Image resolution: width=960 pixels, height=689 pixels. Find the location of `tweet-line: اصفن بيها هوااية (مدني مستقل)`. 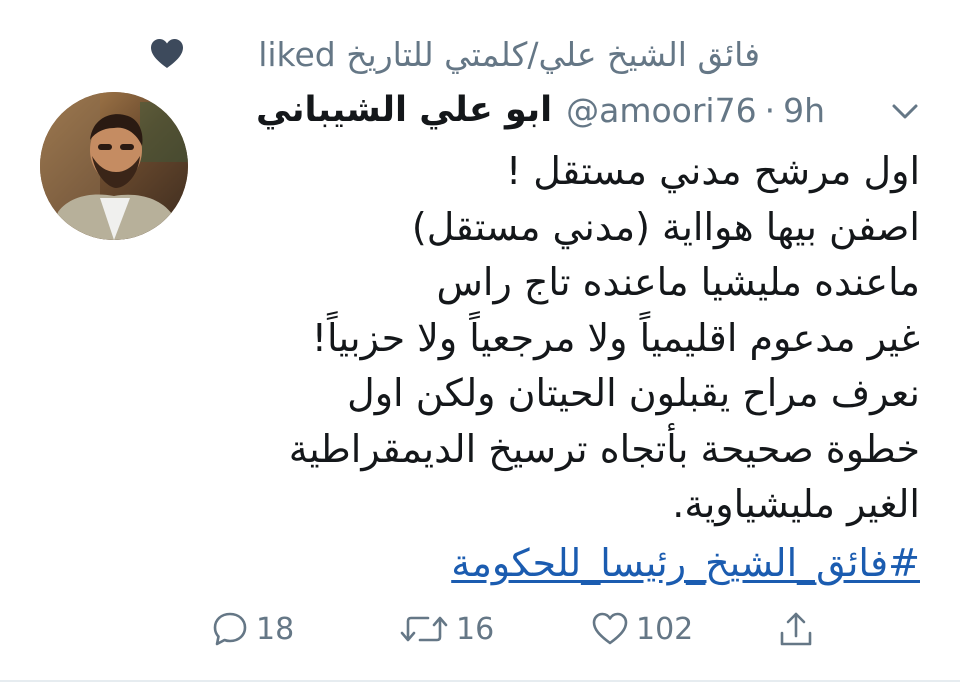

tweet-line: اصفن بيها هوااية (مدني مستقل) is located at coordinates (665, 226).